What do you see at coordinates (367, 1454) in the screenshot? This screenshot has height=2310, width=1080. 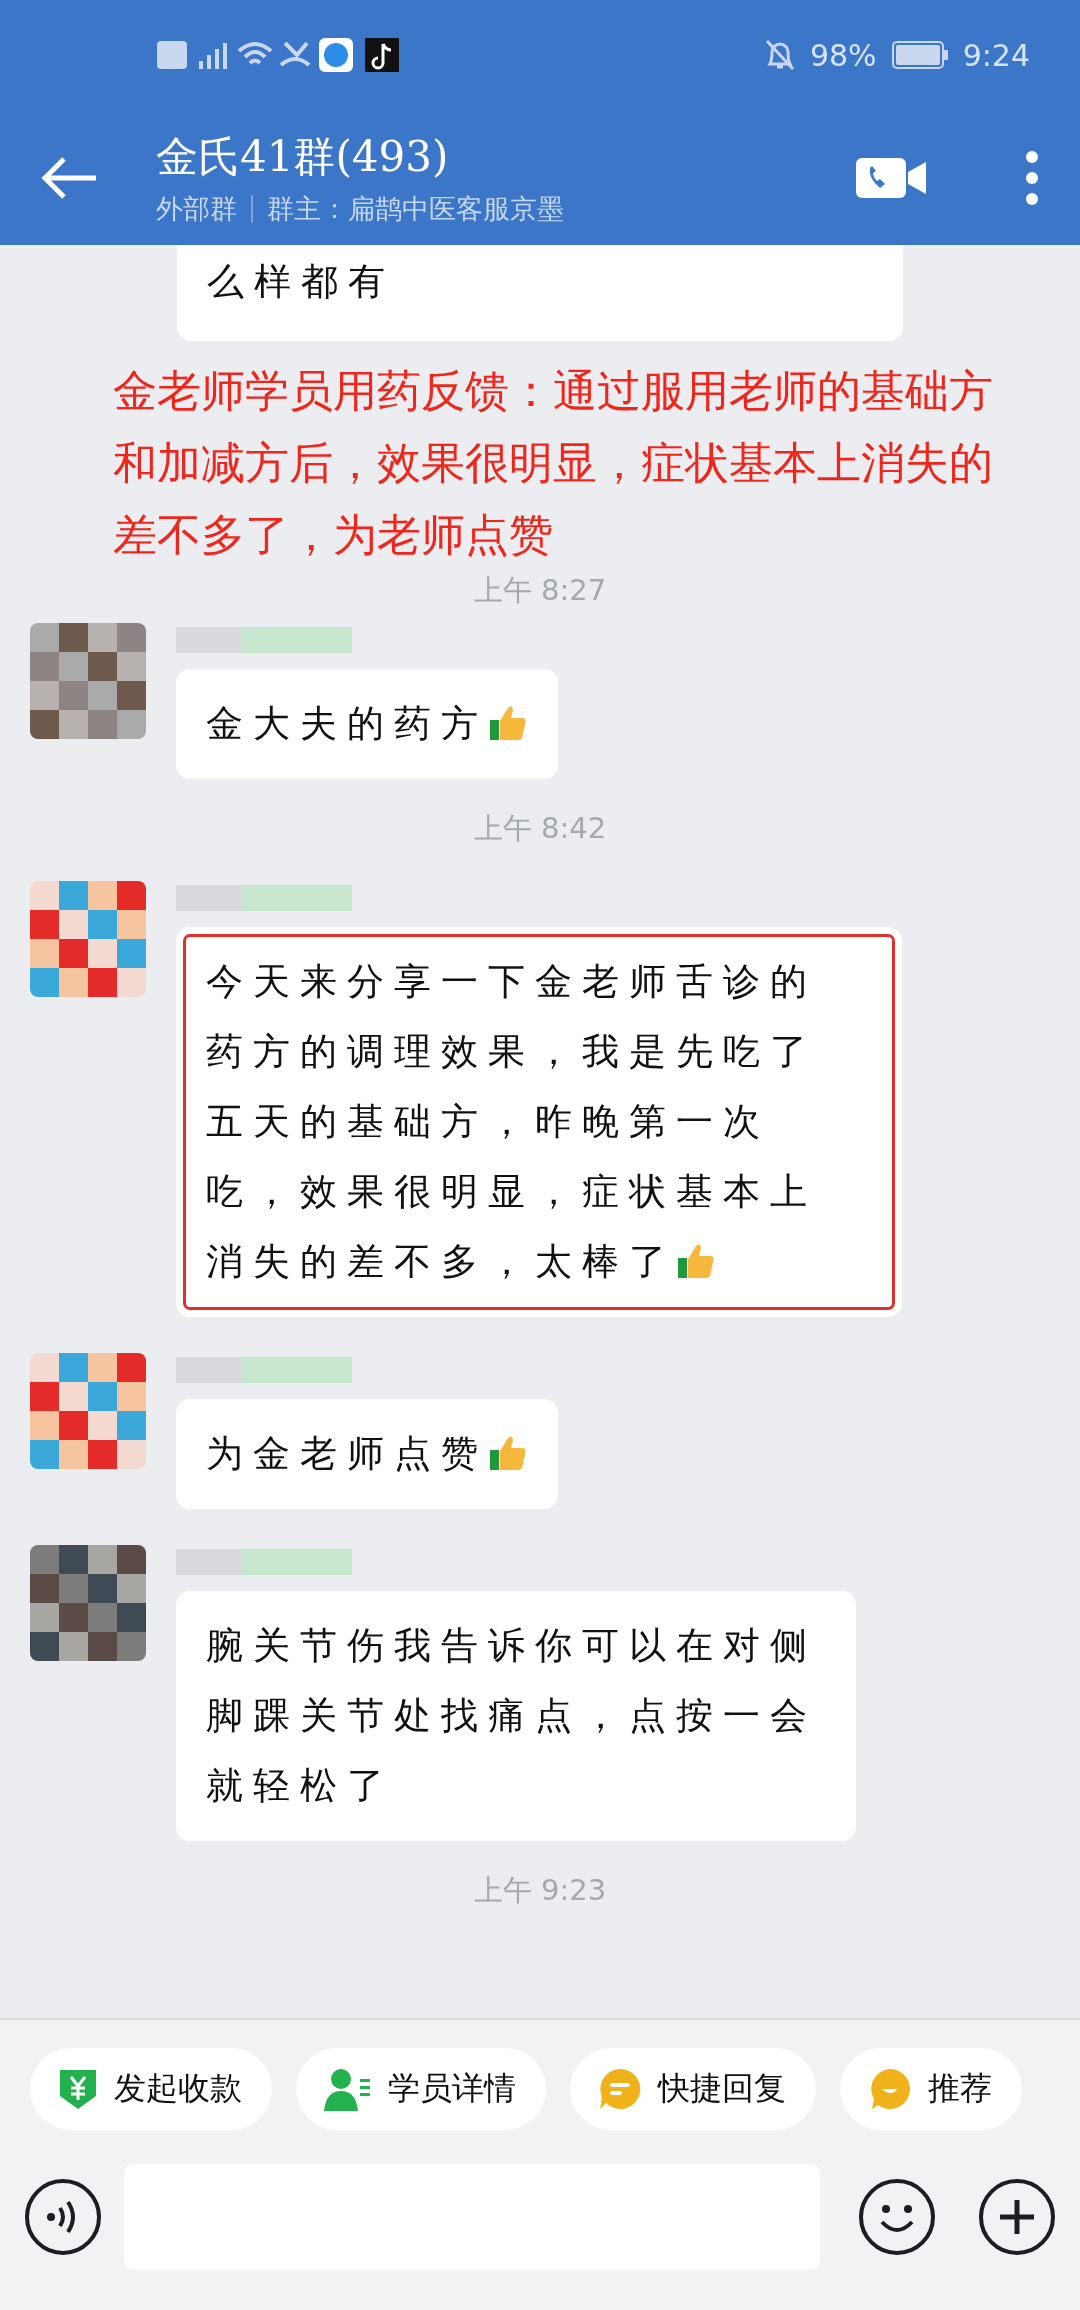 I see `message-bubble: 为金老师点赞` at bounding box center [367, 1454].